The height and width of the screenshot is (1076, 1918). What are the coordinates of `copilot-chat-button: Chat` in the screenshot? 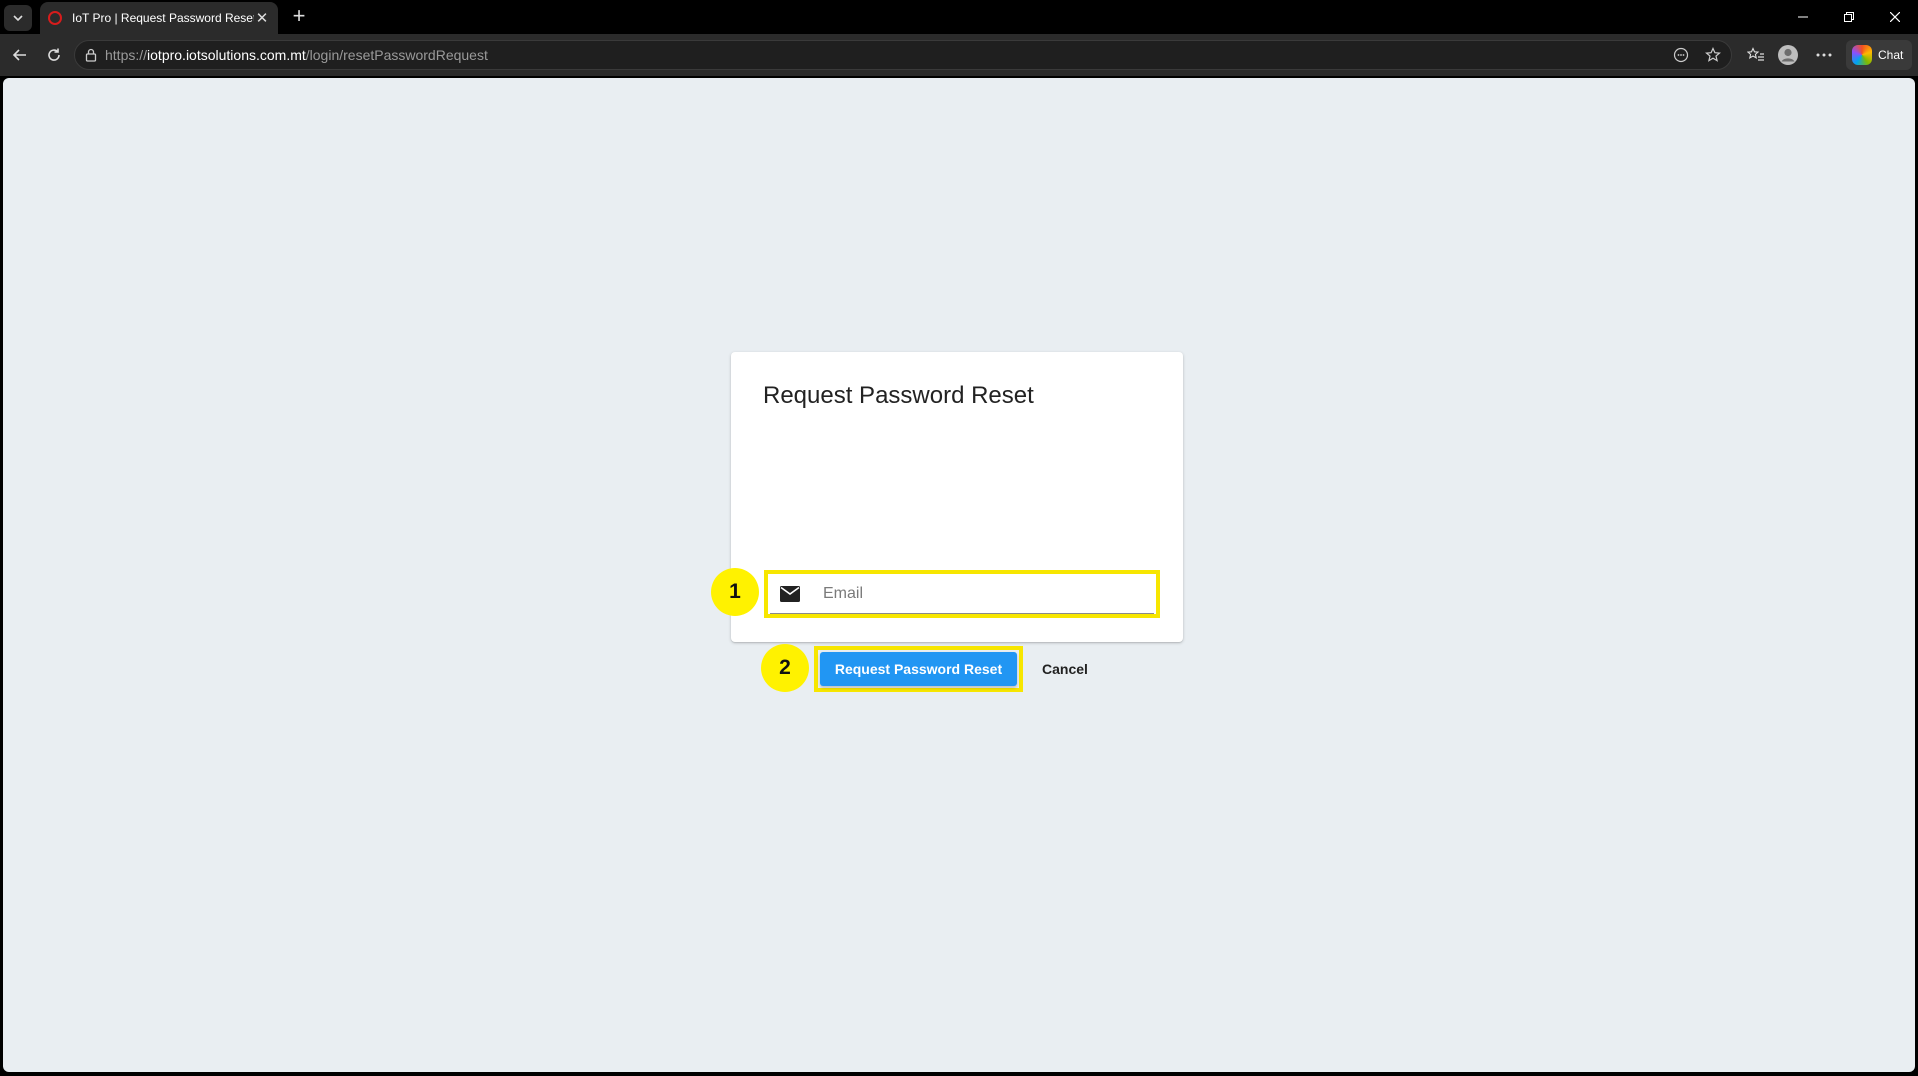 It's located at (1879, 55).